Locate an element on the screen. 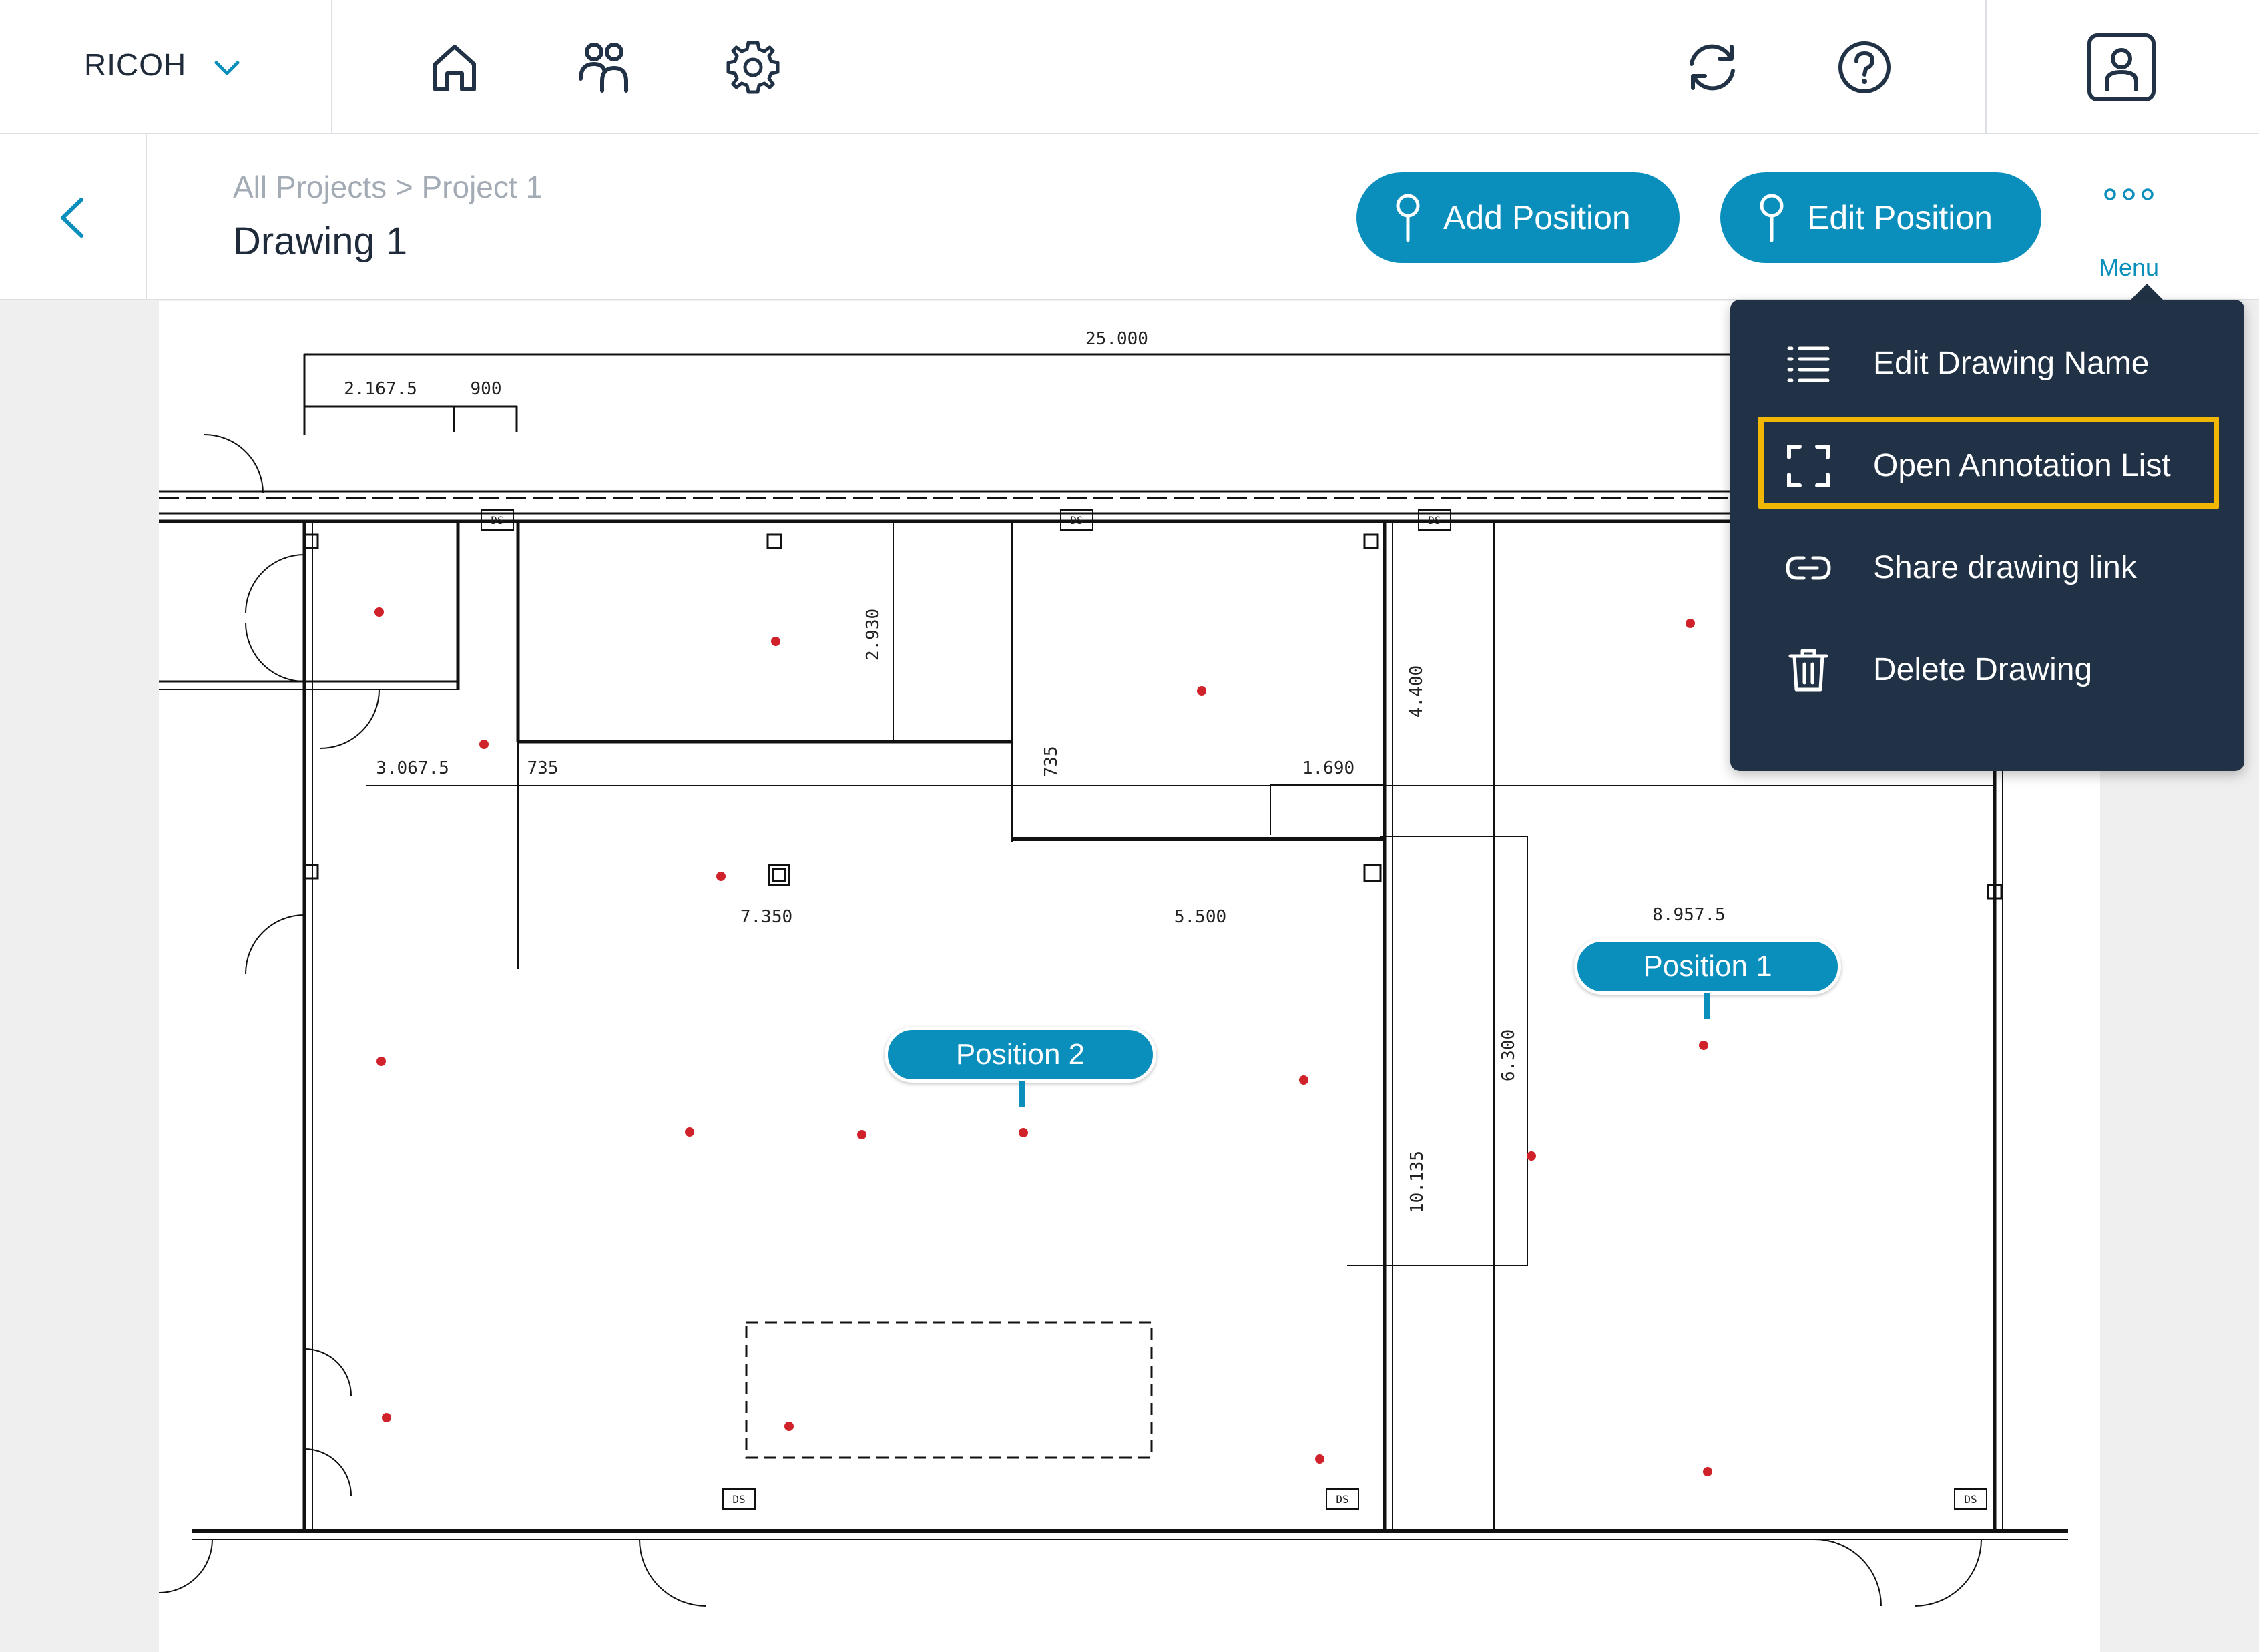  chevron-down-icon is located at coordinates (227, 68).